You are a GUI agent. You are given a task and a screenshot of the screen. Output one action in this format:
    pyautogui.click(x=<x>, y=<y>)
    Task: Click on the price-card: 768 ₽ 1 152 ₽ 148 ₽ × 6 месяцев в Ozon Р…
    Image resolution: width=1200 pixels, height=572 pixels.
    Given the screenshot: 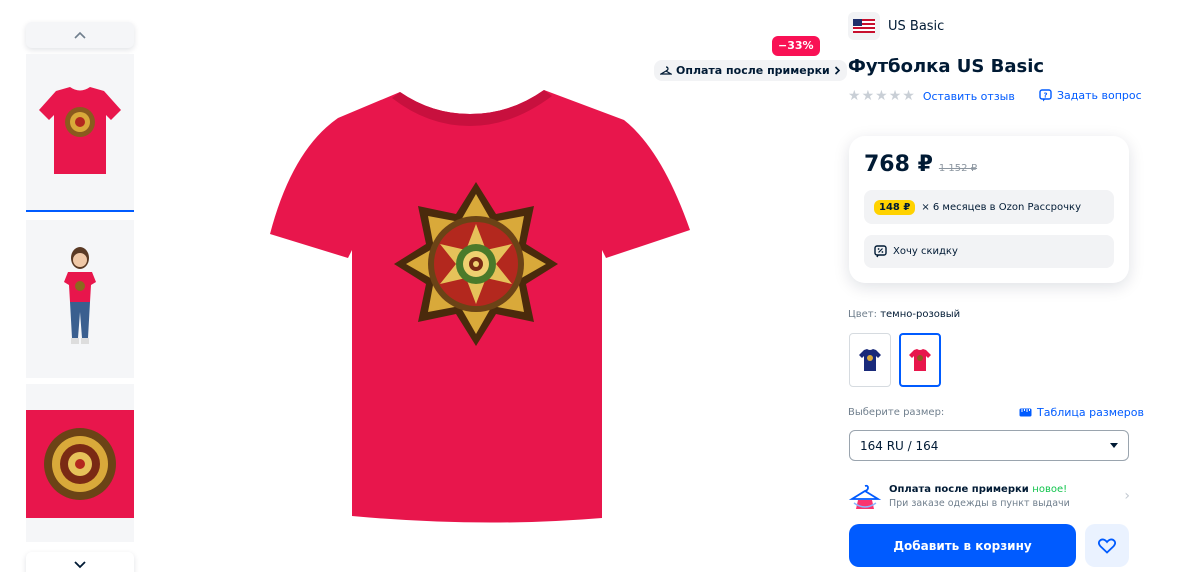 What is the action you would take?
    pyautogui.click(x=989, y=209)
    